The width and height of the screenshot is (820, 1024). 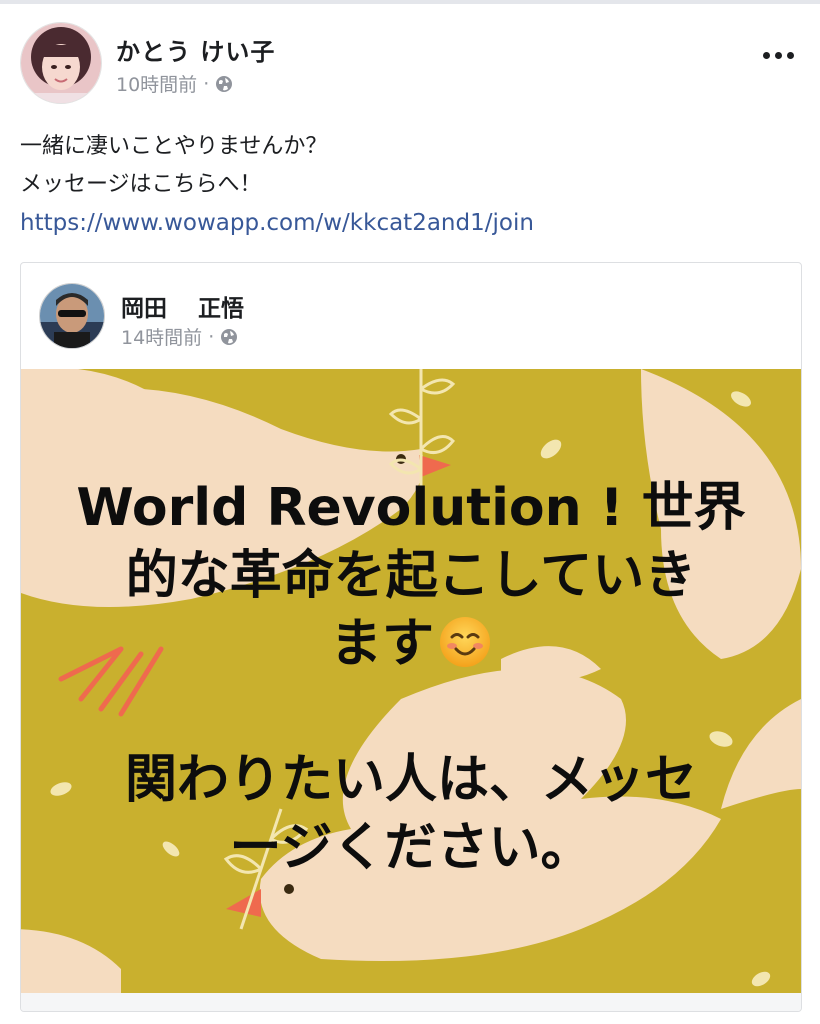 I want to click on image-text-line: ます, so click(x=381, y=644).